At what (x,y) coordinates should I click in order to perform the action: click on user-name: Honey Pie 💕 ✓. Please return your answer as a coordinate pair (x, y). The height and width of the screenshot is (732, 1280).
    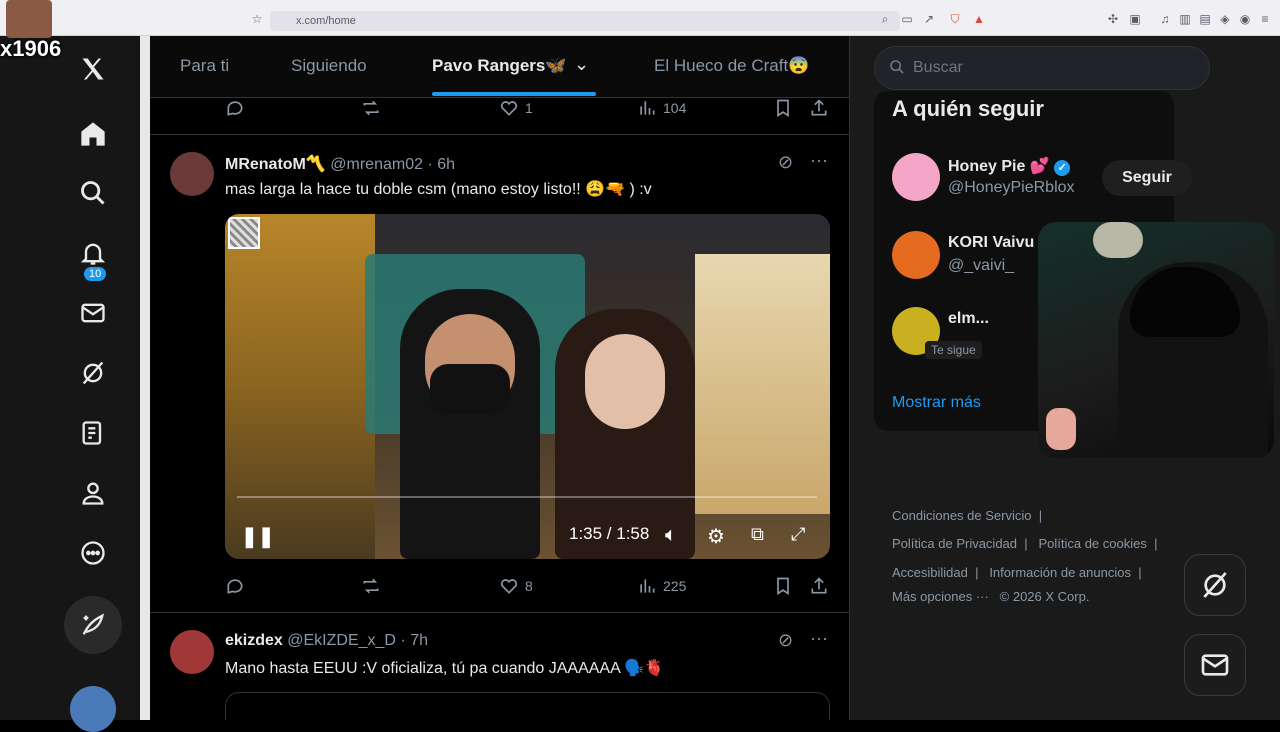
    Looking at the image, I should click on (1009, 166).